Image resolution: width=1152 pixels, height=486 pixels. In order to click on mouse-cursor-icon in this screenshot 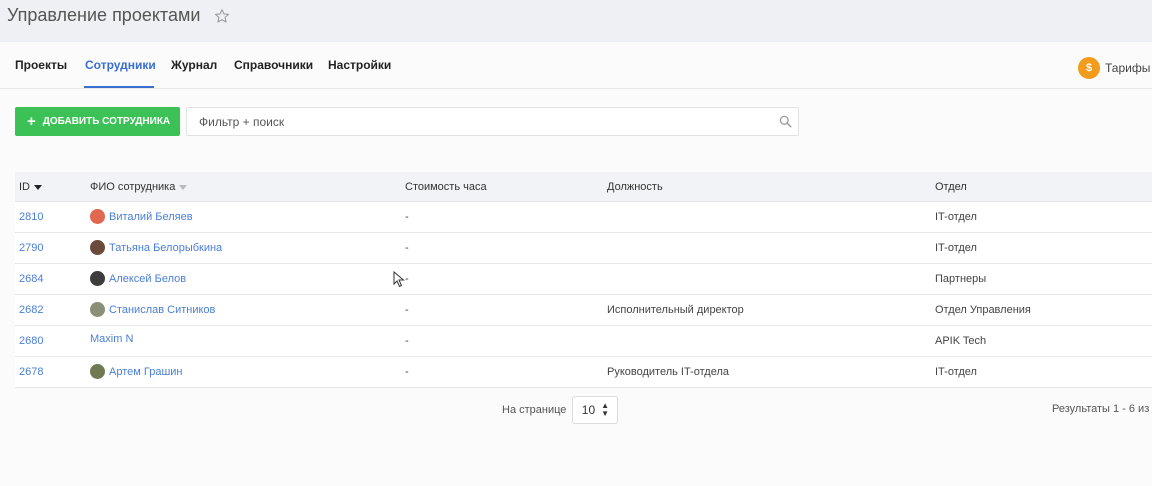, I will do `click(399, 279)`.